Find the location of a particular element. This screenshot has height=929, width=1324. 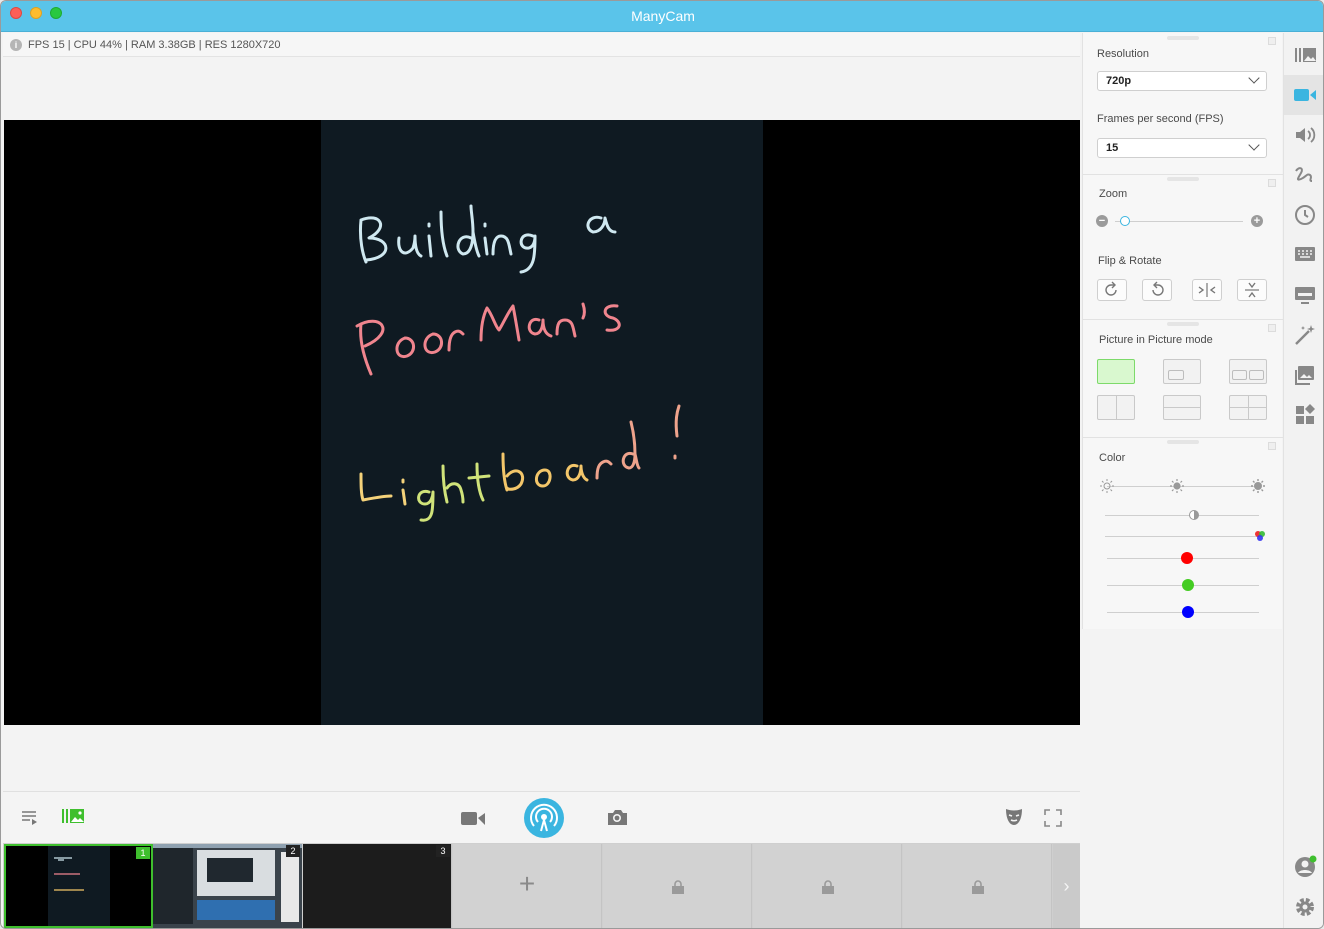

mask-icon is located at coordinates (1014, 817).